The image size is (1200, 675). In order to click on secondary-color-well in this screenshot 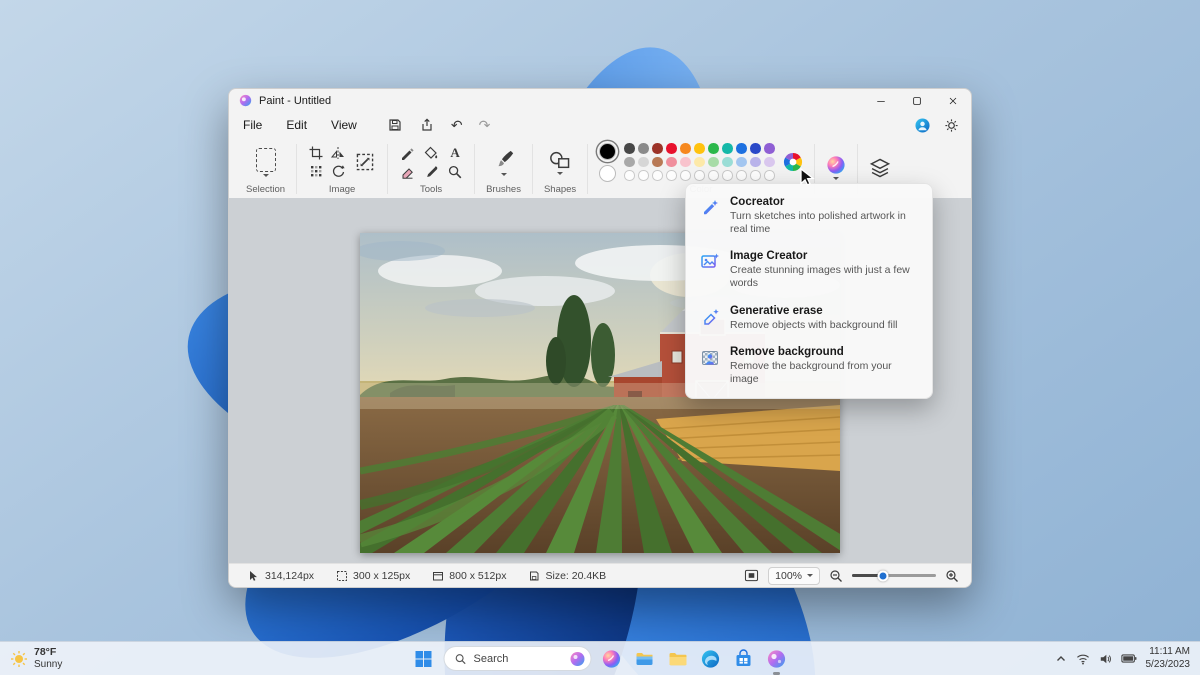, I will do `click(608, 173)`.